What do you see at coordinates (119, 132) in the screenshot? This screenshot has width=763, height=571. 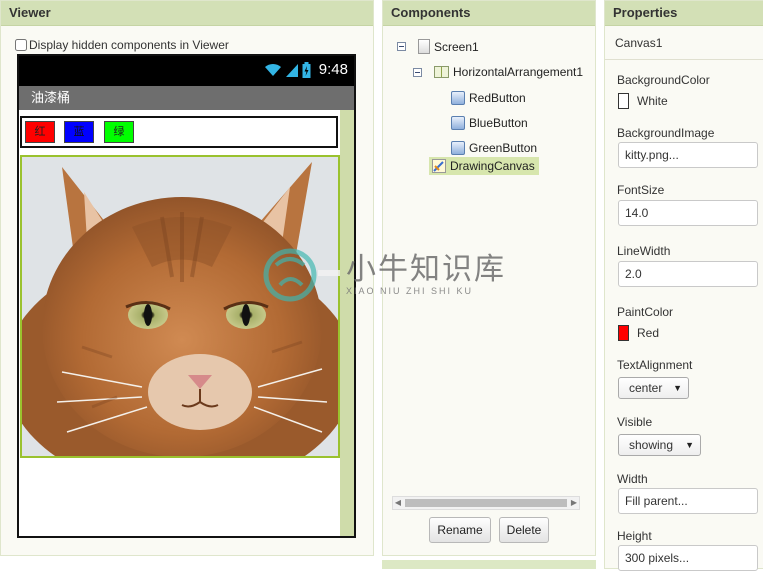 I see `green-button: 绿` at bounding box center [119, 132].